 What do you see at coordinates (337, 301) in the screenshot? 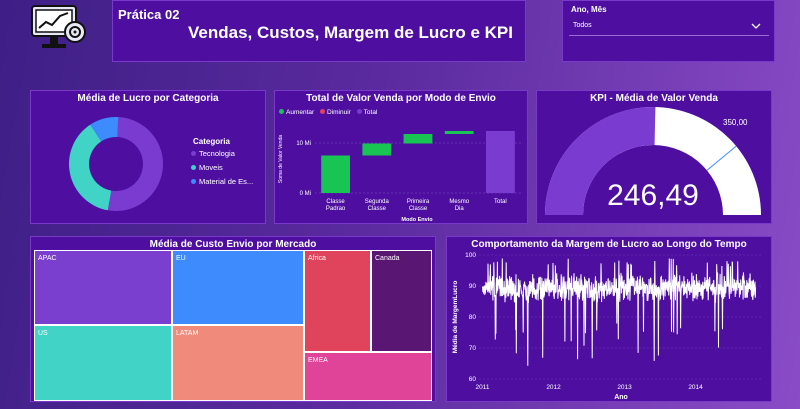
I see `treemap-tile-africa: Africa` at bounding box center [337, 301].